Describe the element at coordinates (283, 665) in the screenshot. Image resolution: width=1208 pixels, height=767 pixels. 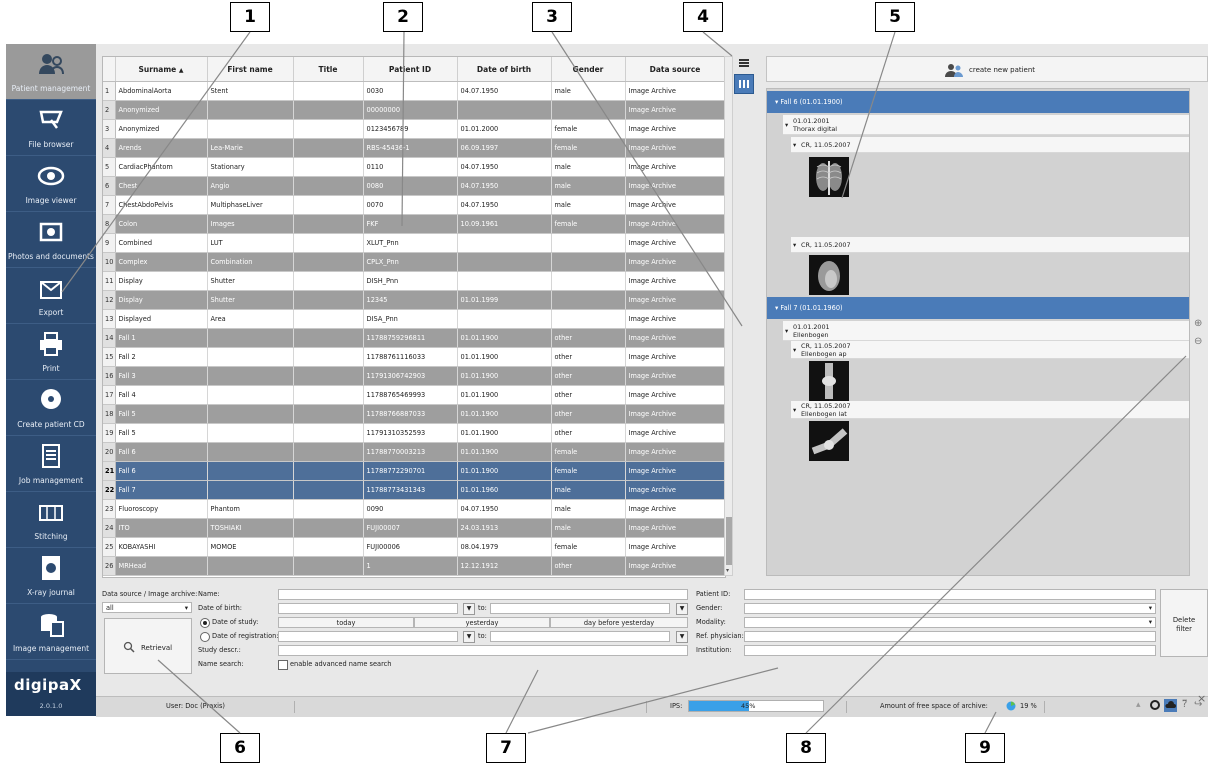
I see `advanced-search-checkbox` at that location.